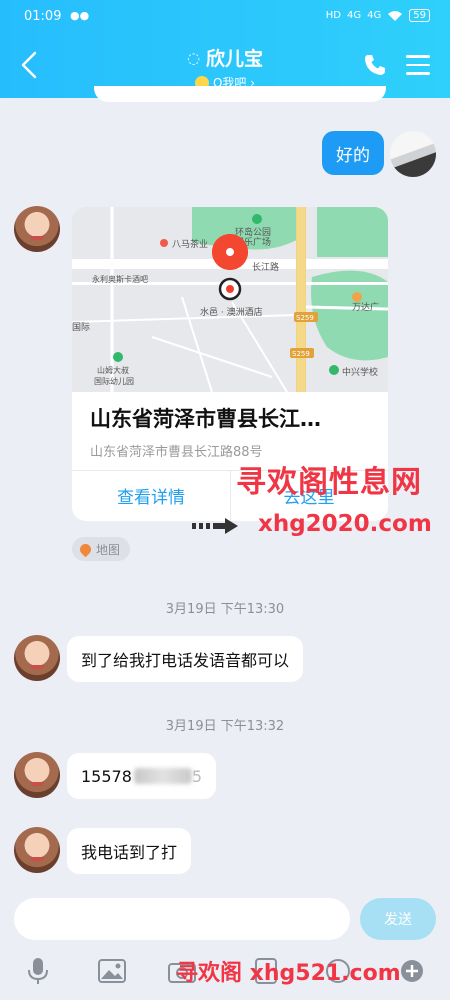 The image size is (450, 1000). I want to click on plus-icon, so click(412, 971).